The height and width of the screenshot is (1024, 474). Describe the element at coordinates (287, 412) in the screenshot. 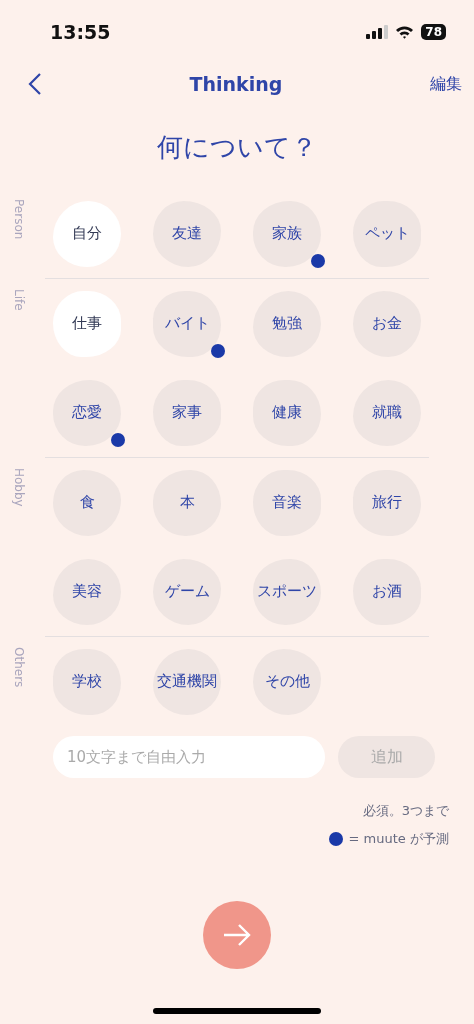

I see `topic-chip: 健康` at that location.